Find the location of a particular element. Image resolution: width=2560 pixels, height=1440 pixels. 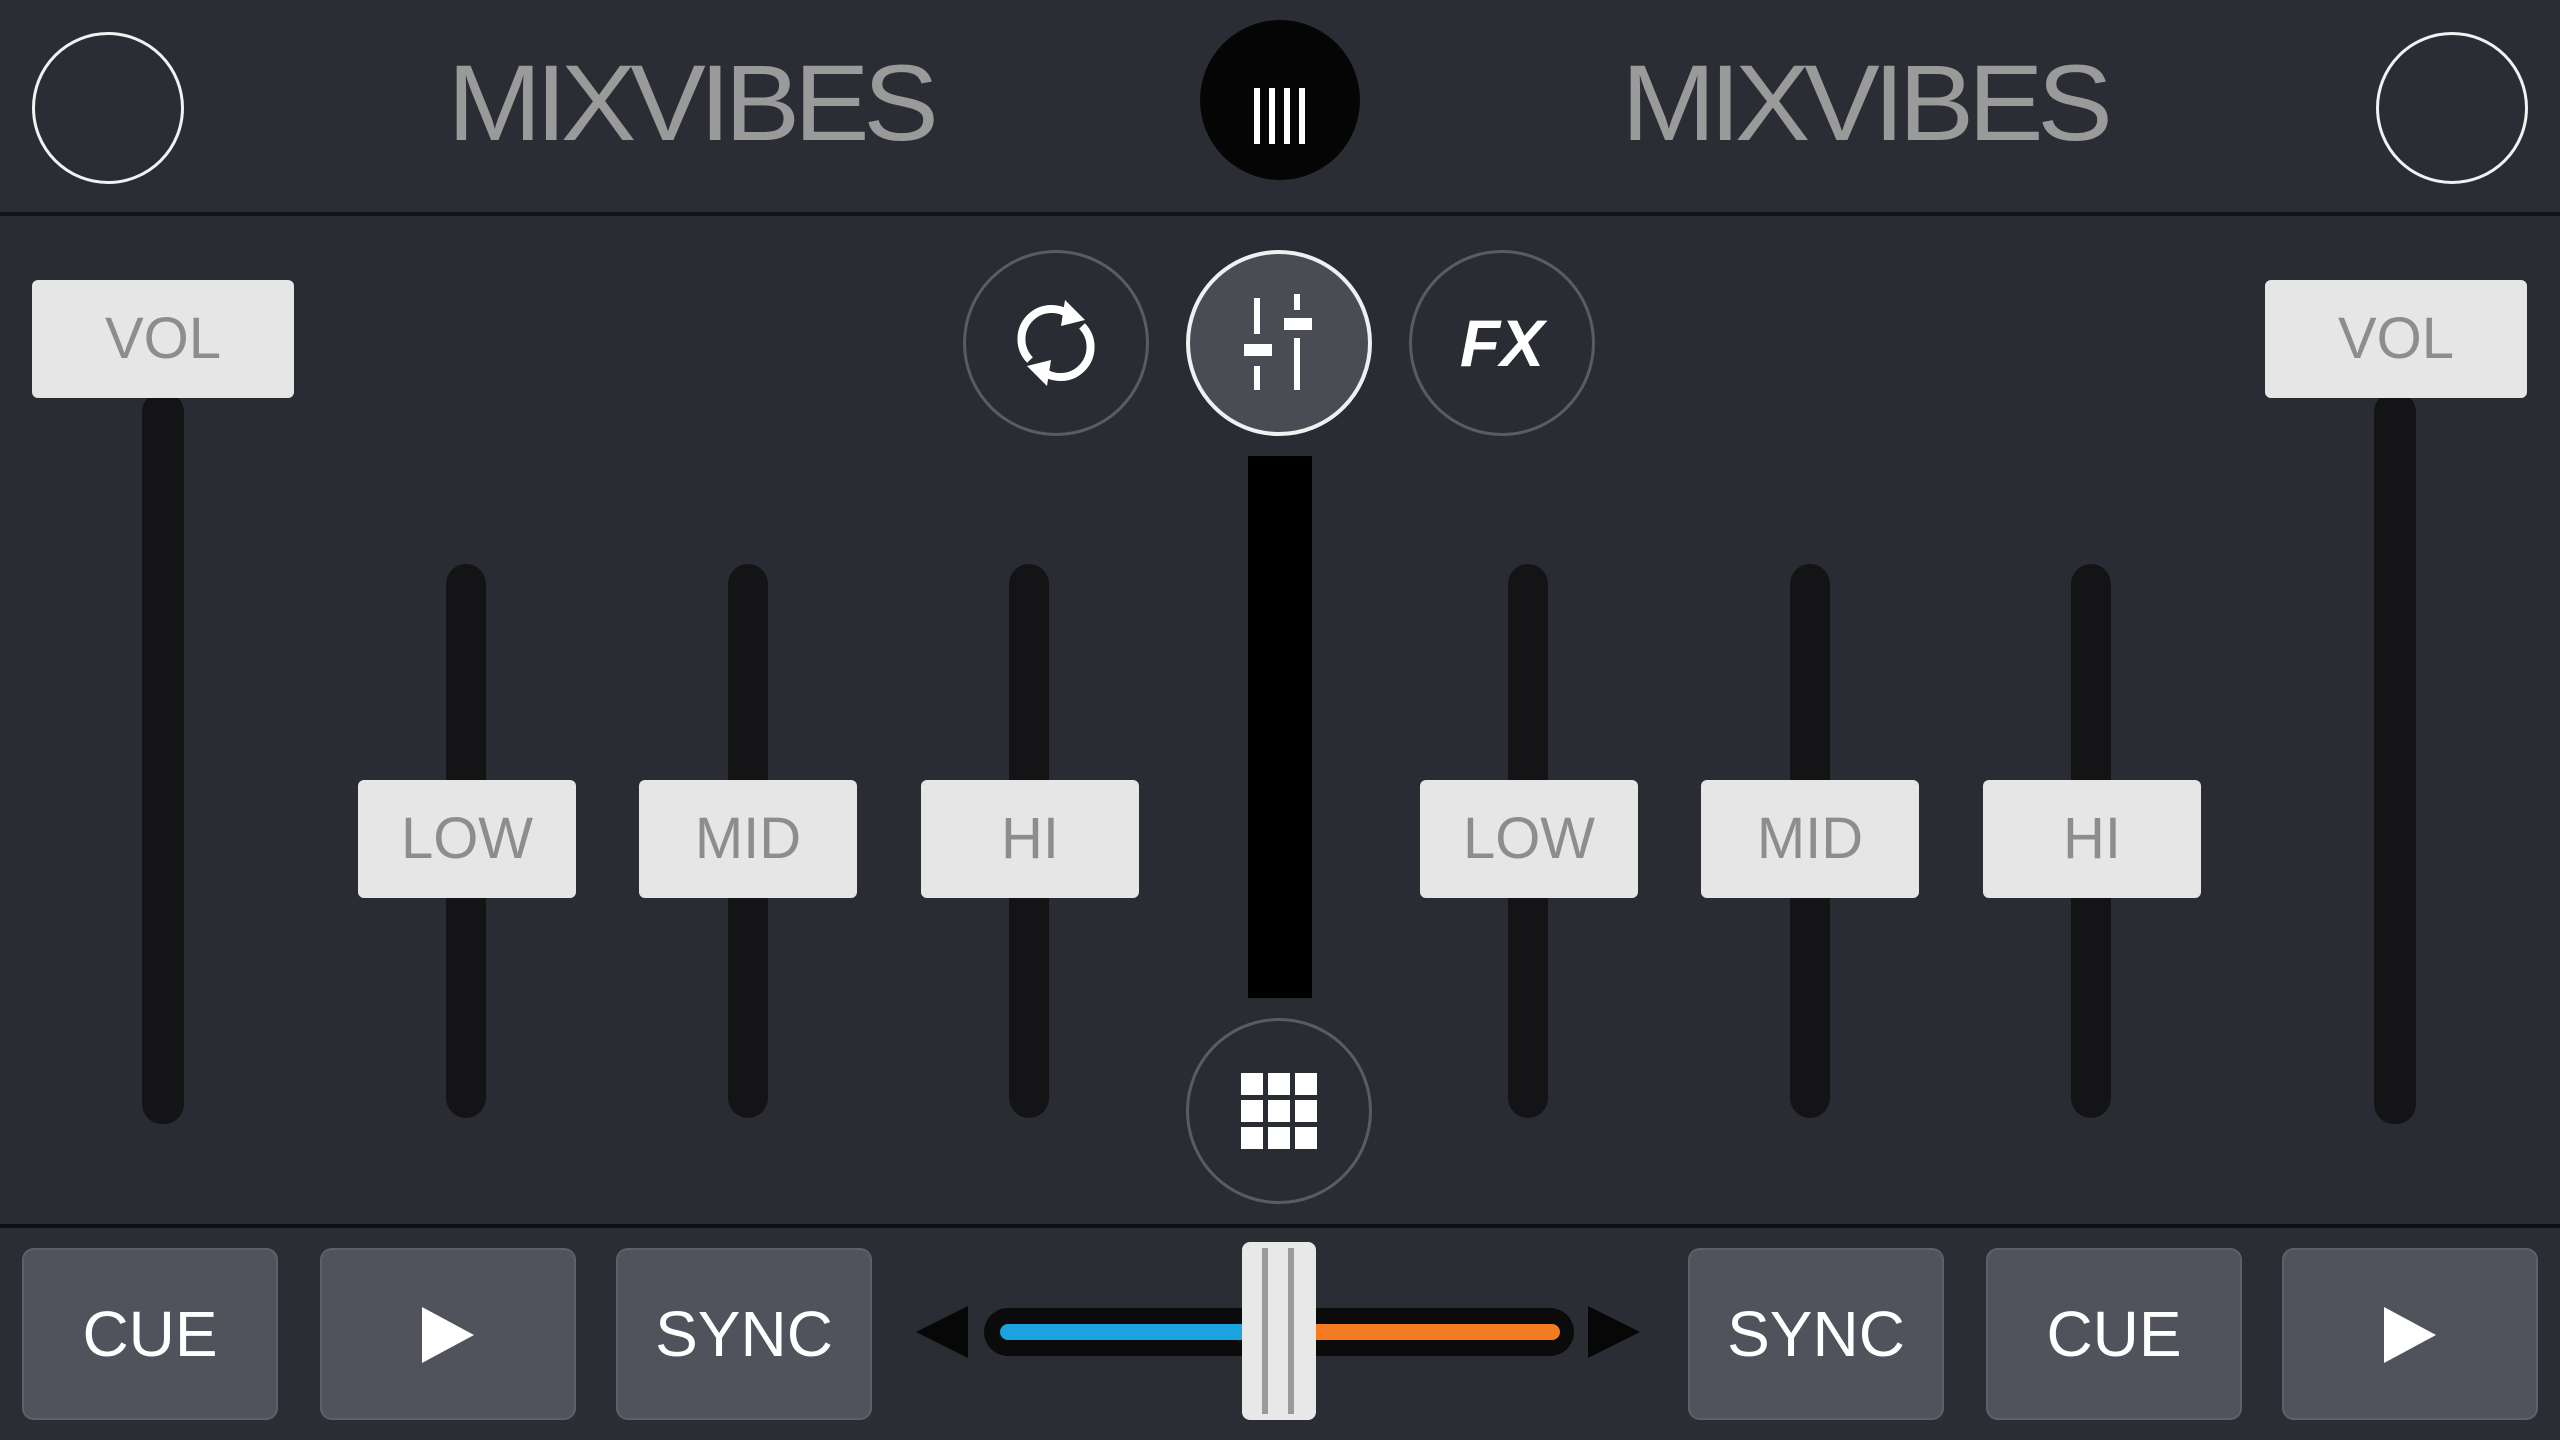

sampler-button is located at coordinates (1279, 1111).